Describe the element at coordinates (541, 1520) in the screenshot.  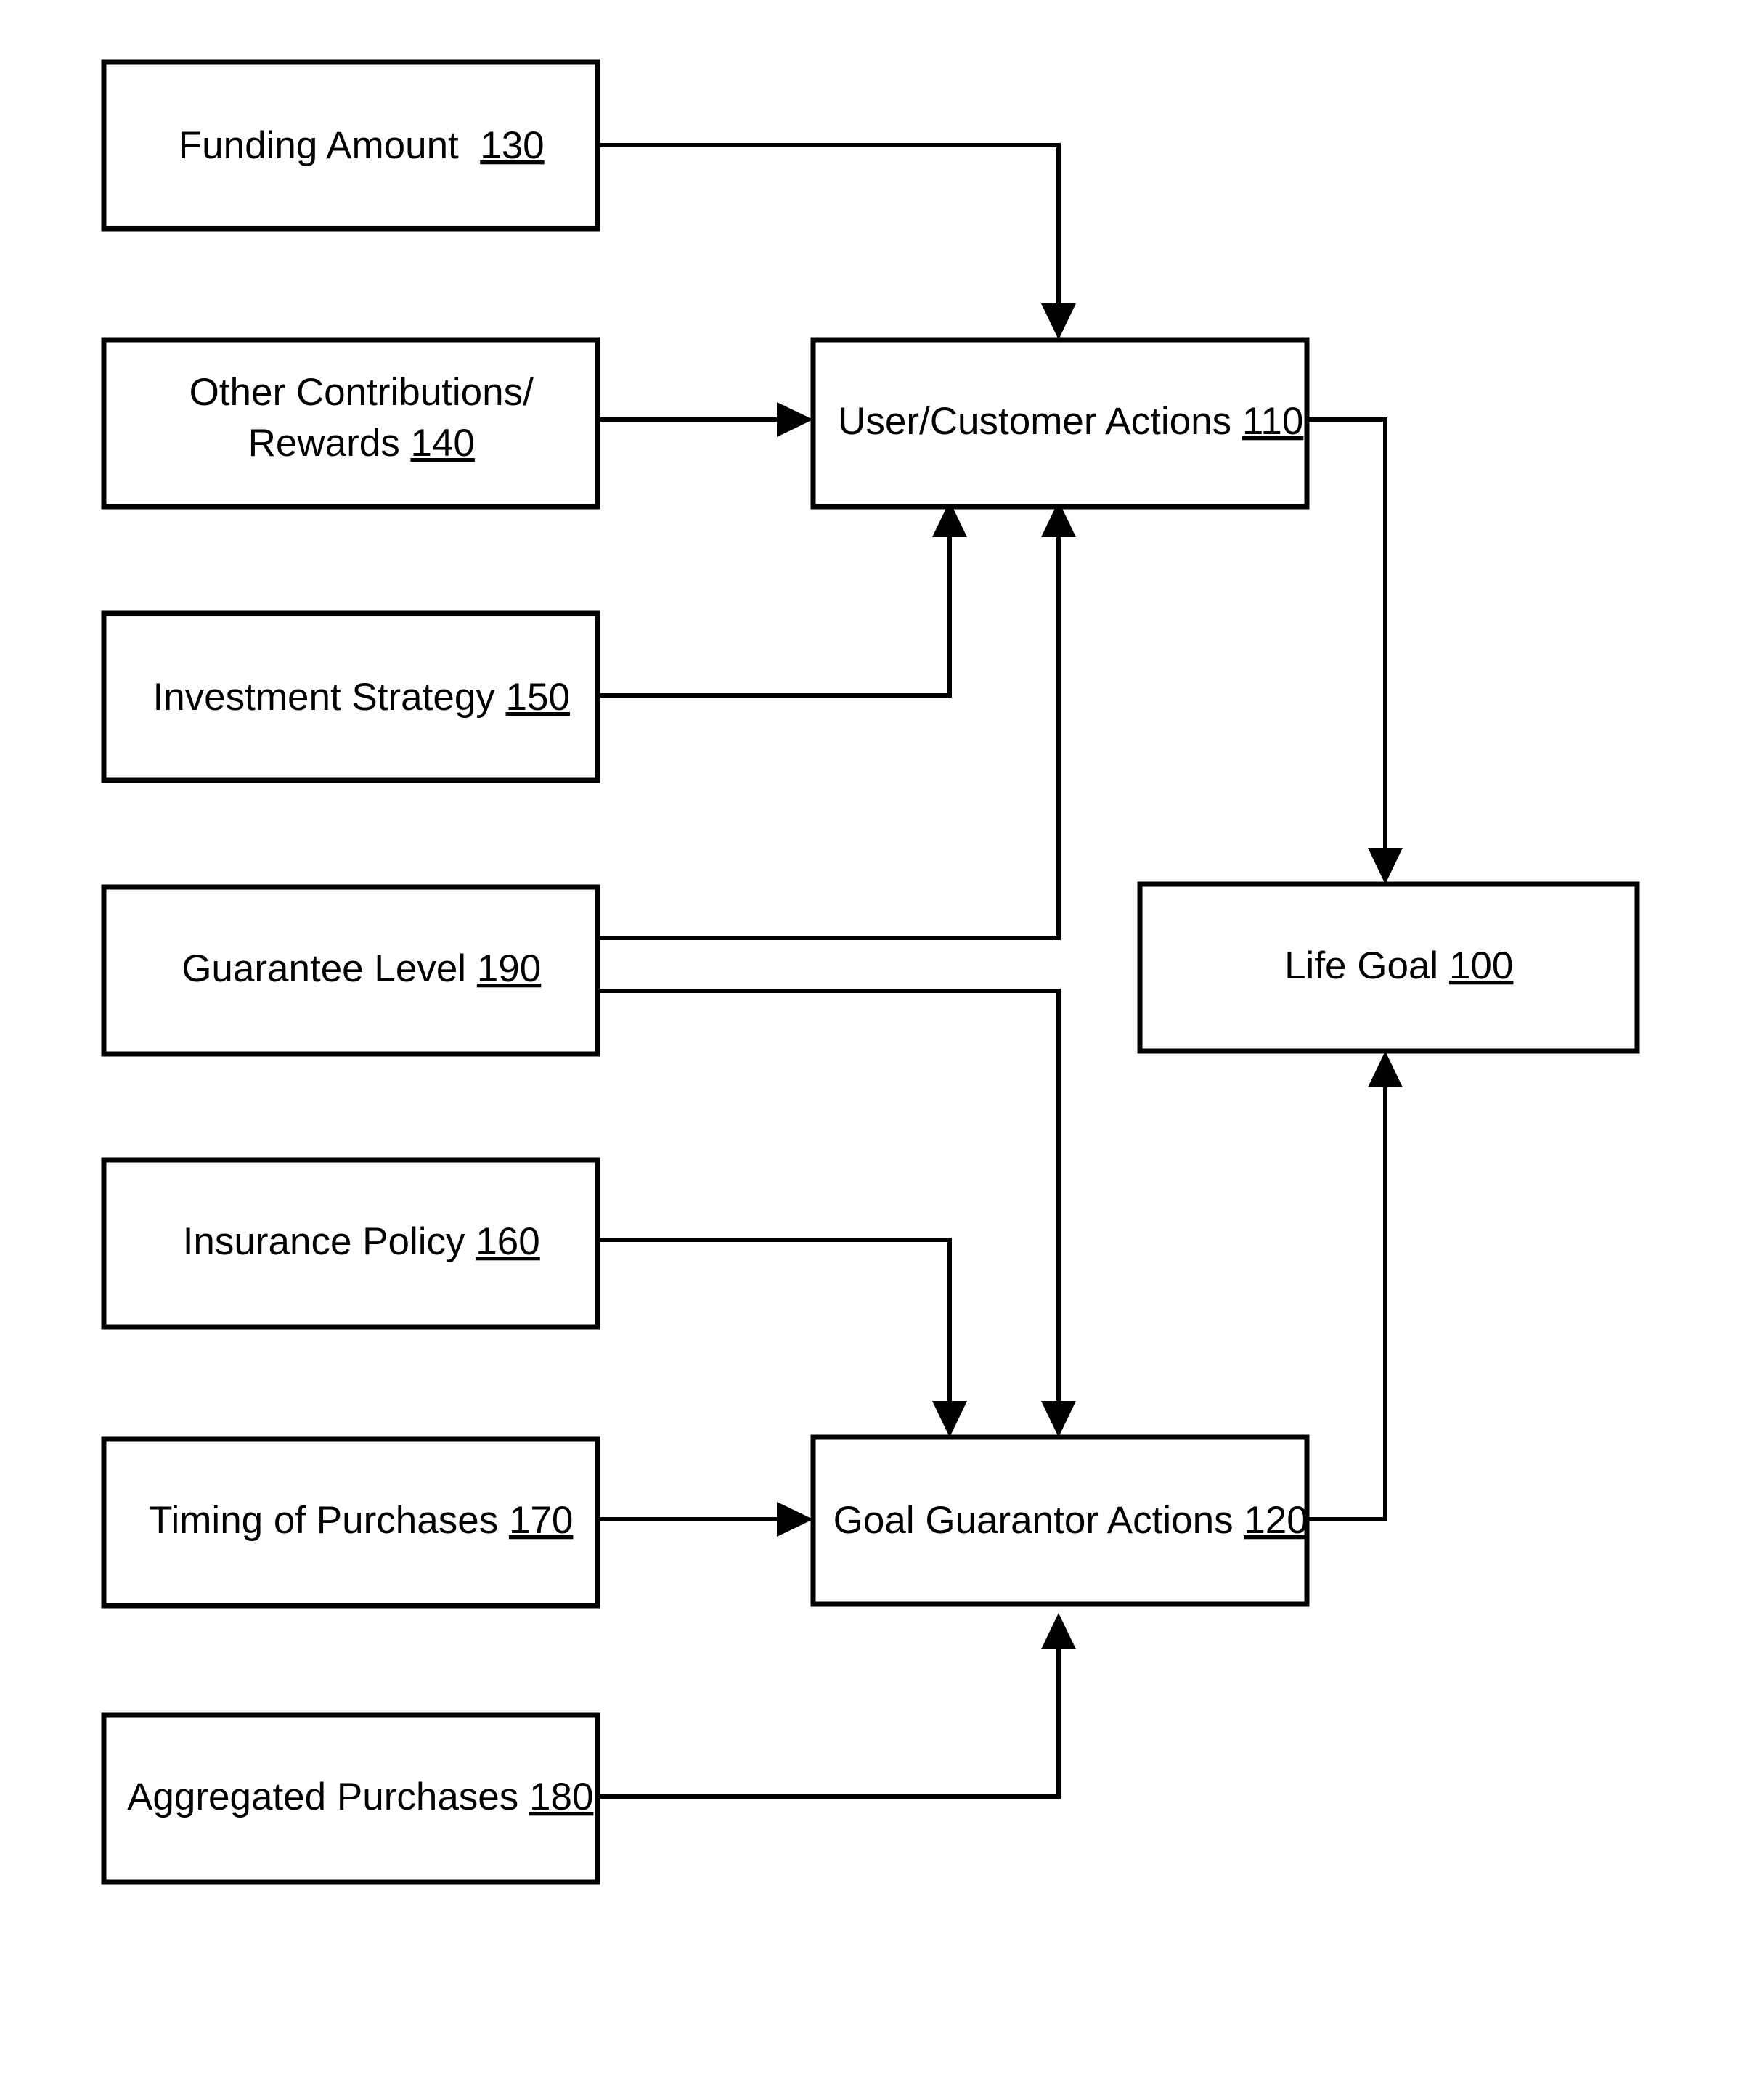
I see `node-timing-of-purchases-ref: 170` at that location.